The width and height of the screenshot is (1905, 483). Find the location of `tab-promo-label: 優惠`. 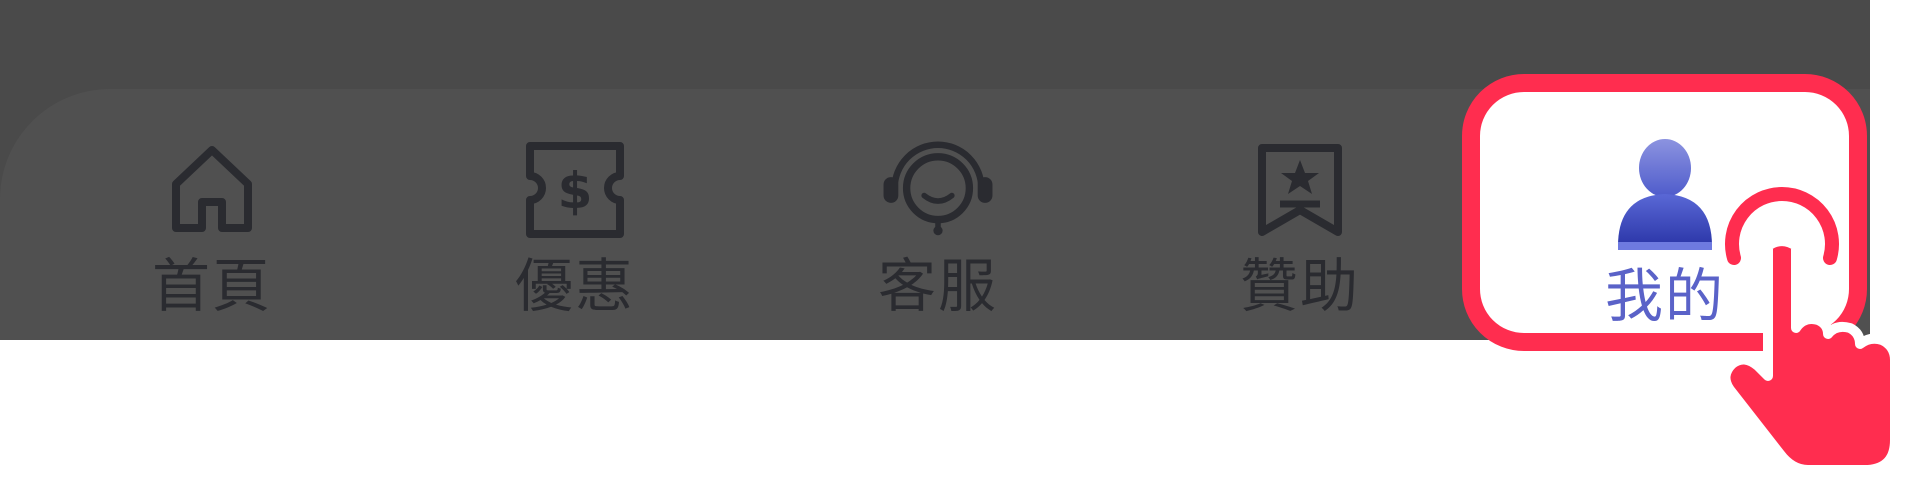

tab-promo-label: 優惠 is located at coordinates (574, 286).